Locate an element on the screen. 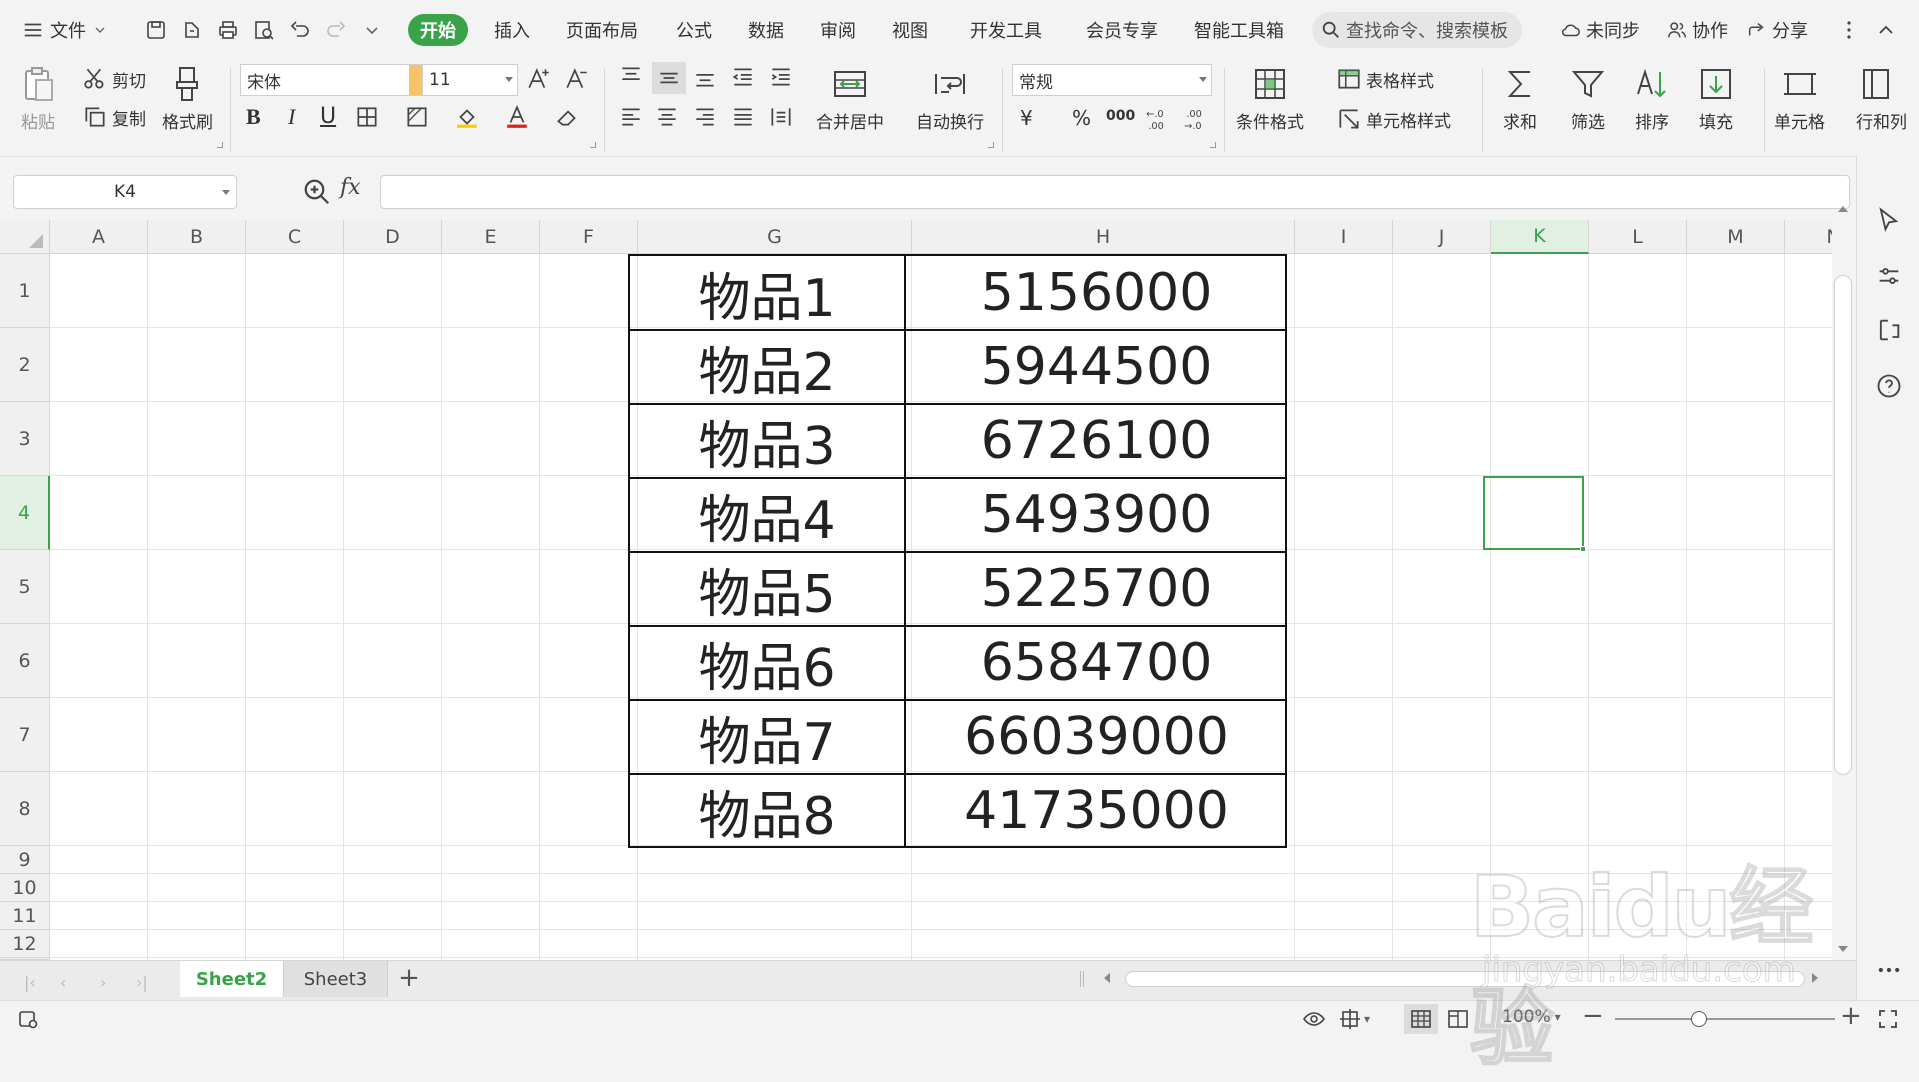 This screenshot has width=1919, height=1082. fill-color-button is located at coordinates (467, 117).